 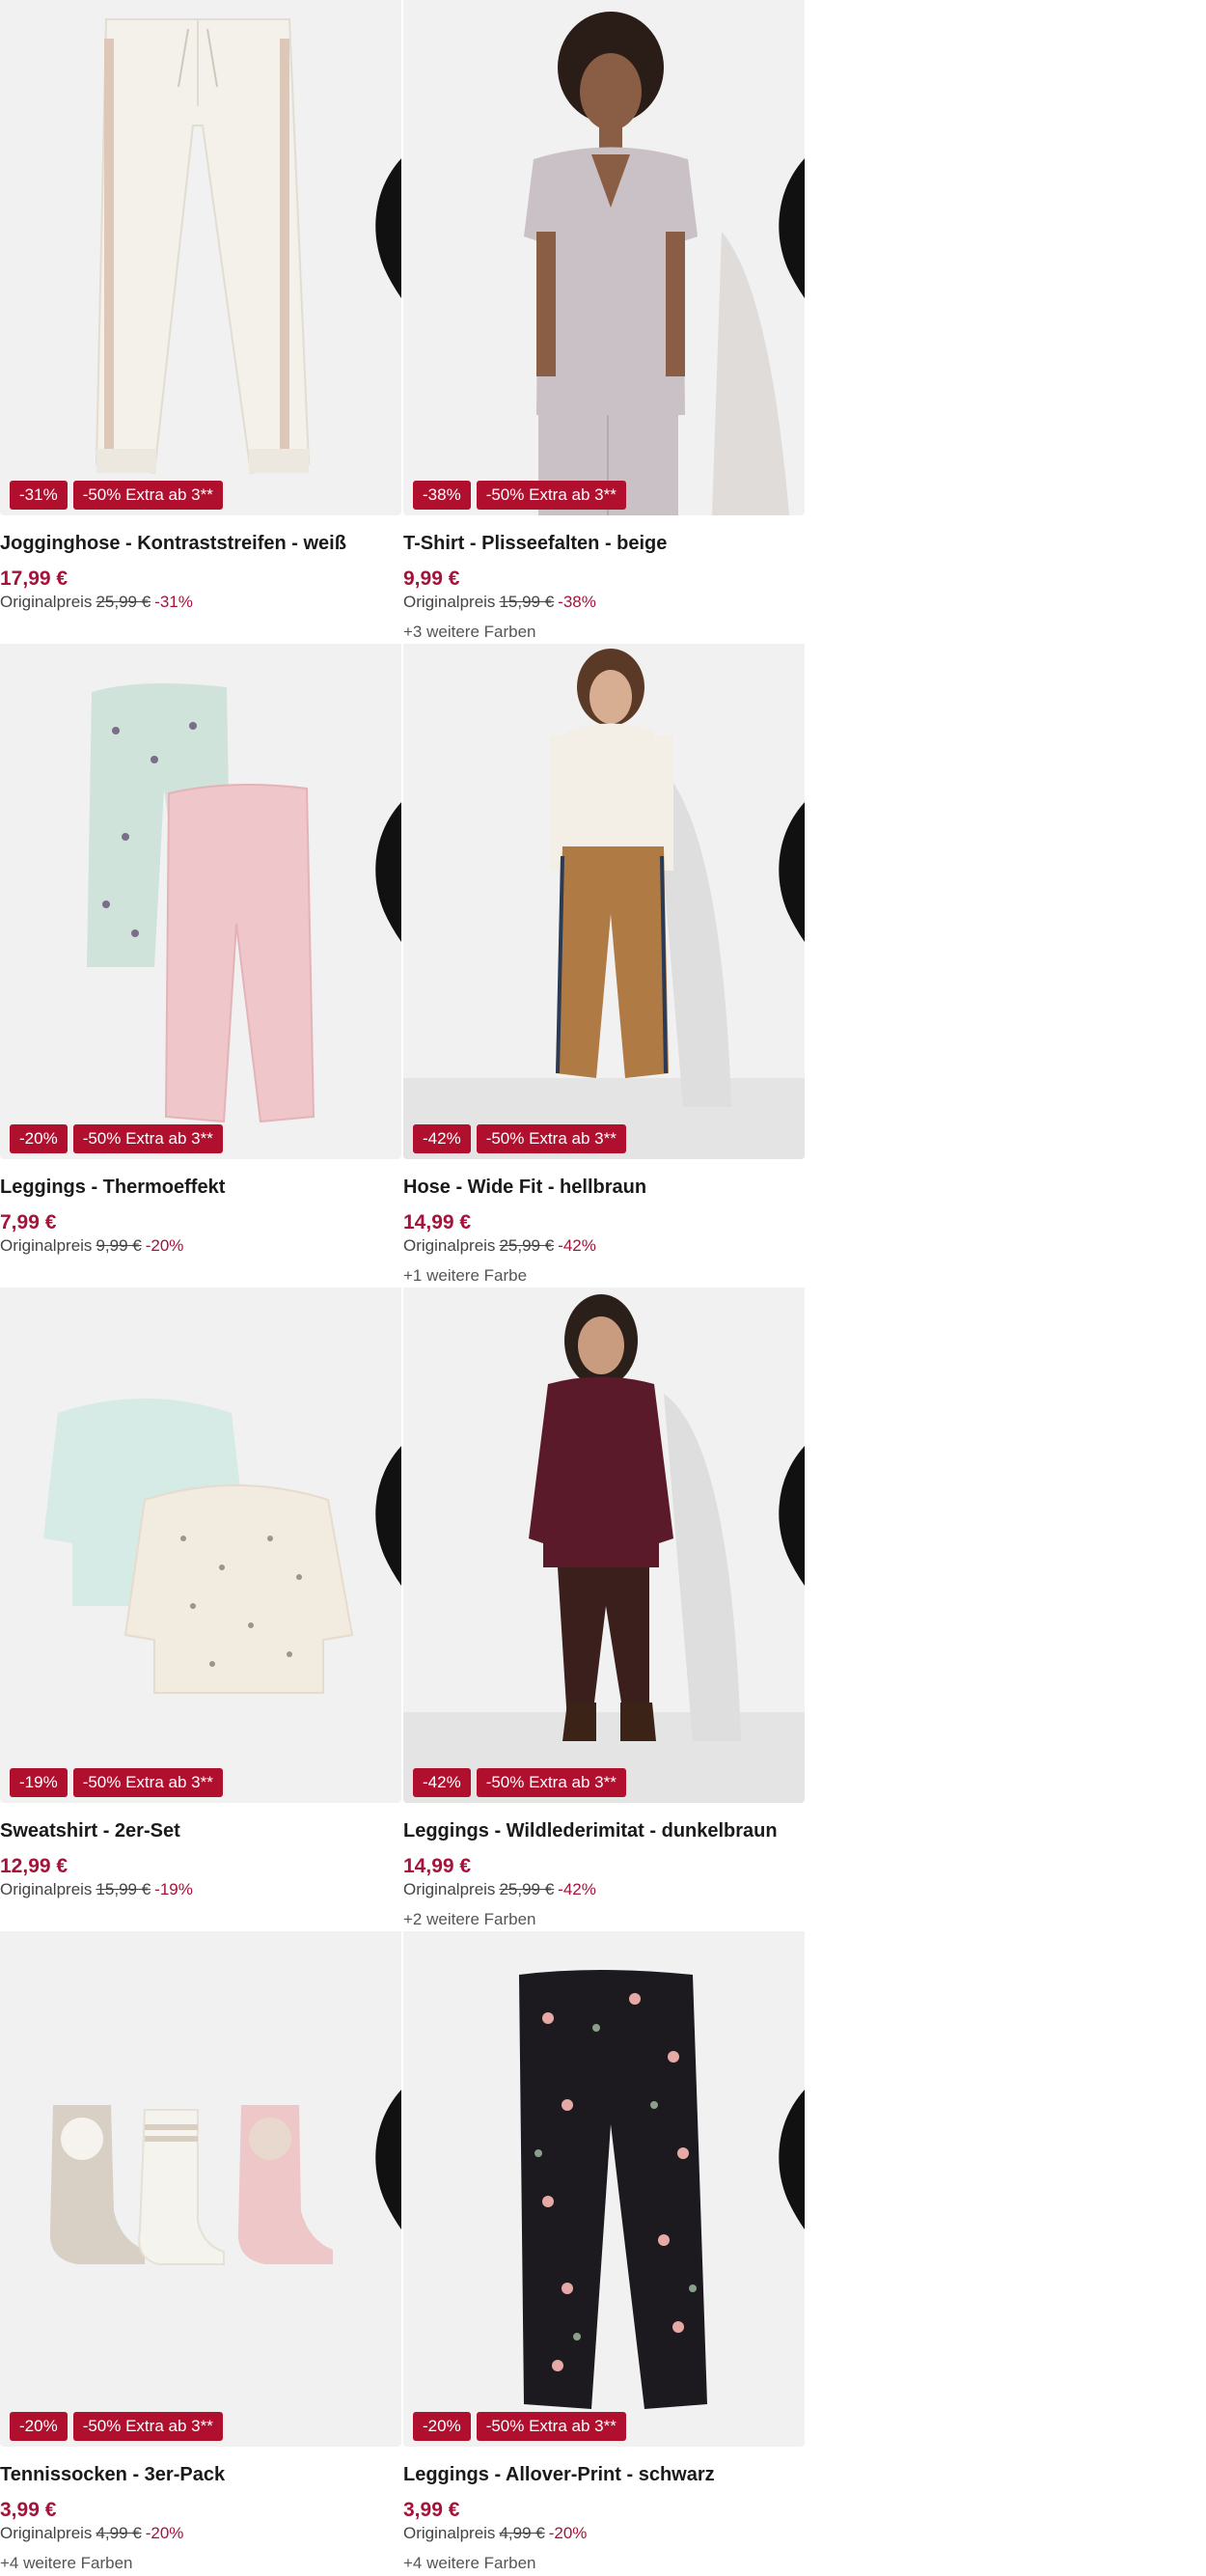 I want to click on original-price-line: Originalpreis 25,99 € -31%, so click(x=97, y=602).